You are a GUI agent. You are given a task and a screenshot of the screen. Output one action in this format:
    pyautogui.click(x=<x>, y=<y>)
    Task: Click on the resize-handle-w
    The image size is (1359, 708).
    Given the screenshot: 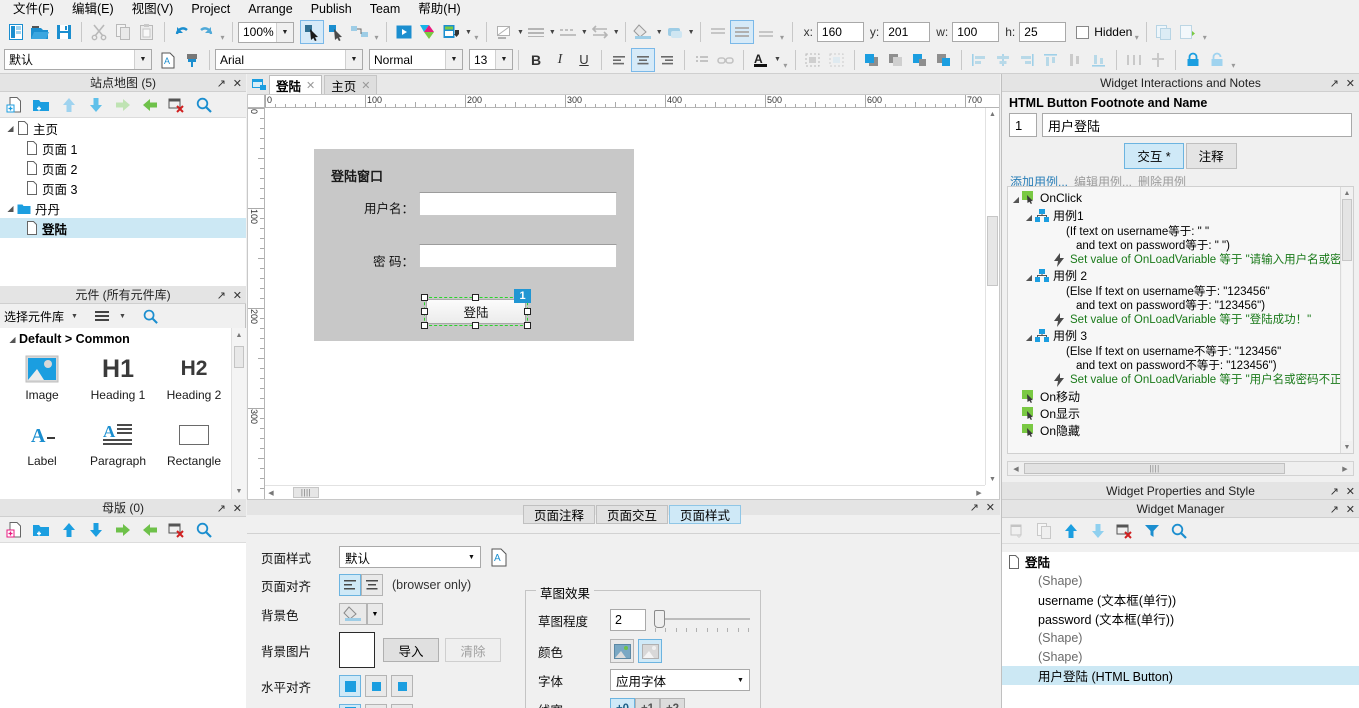 What is the action you would take?
    pyautogui.click(x=424, y=311)
    